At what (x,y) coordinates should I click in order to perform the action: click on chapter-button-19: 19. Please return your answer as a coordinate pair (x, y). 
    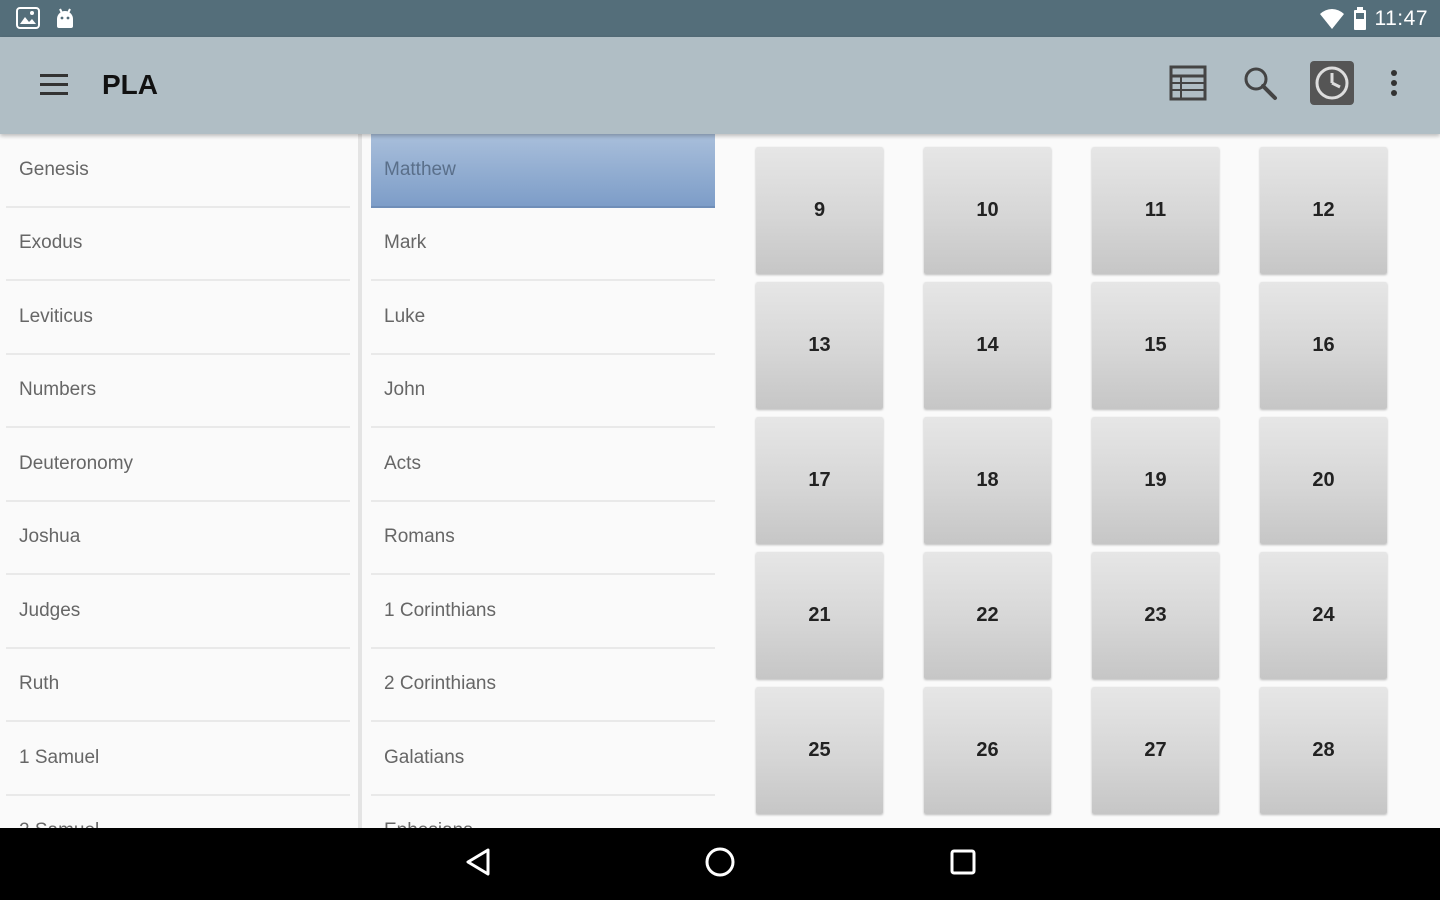
    Looking at the image, I should click on (1155, 480).